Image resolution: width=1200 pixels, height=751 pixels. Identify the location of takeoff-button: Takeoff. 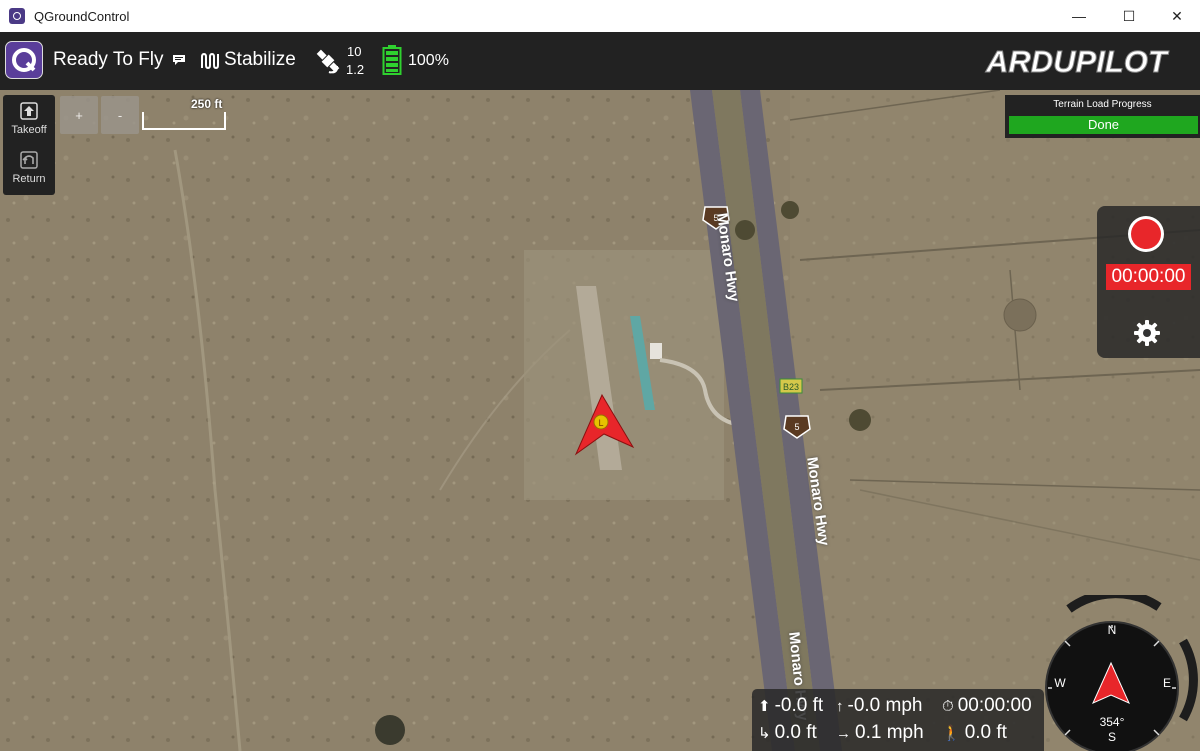
(29, 118).